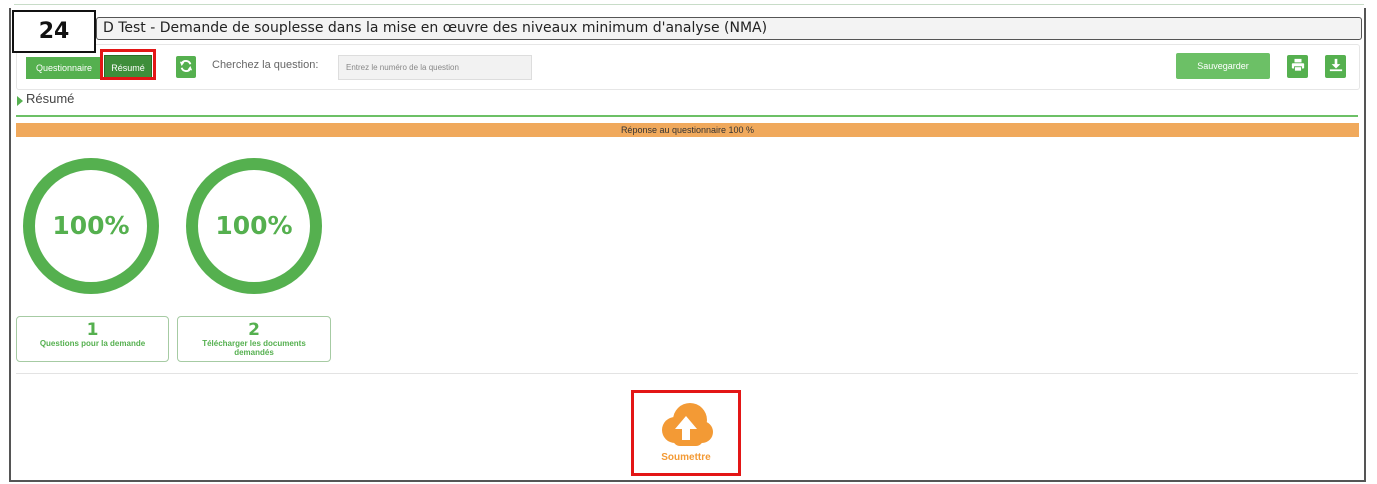 The width and height of the screenshot is (1377, 484). I want to click on step-label: Télécharger les documents demandés, so click(254, 348).